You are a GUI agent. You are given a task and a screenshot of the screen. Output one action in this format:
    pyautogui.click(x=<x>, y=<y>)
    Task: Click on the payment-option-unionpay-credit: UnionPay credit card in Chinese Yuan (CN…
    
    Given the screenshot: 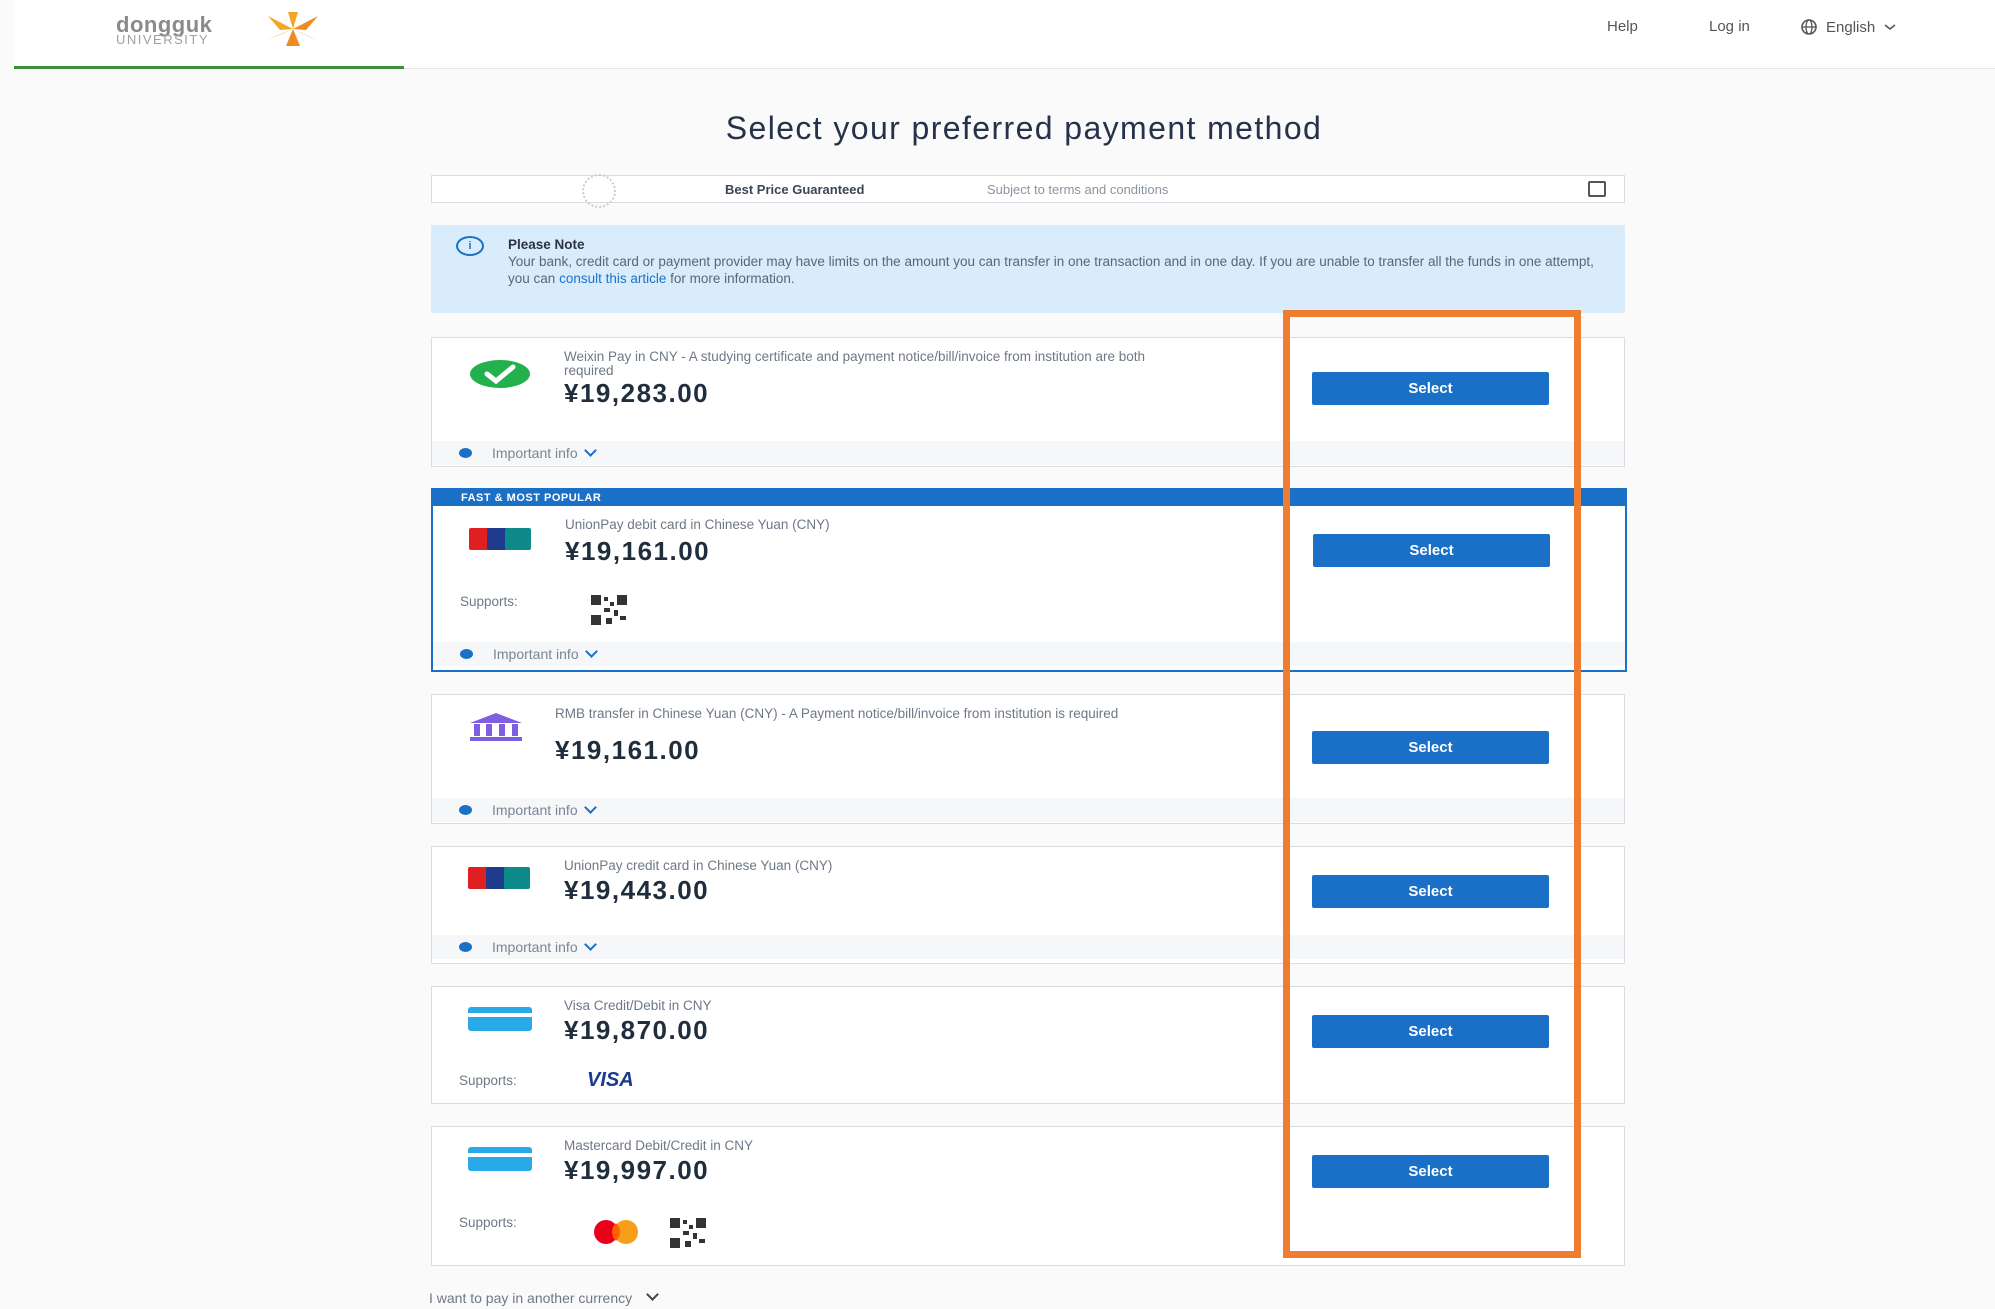 What is the action you would take?
    pyautogui.click(x=1028, y=905)
    